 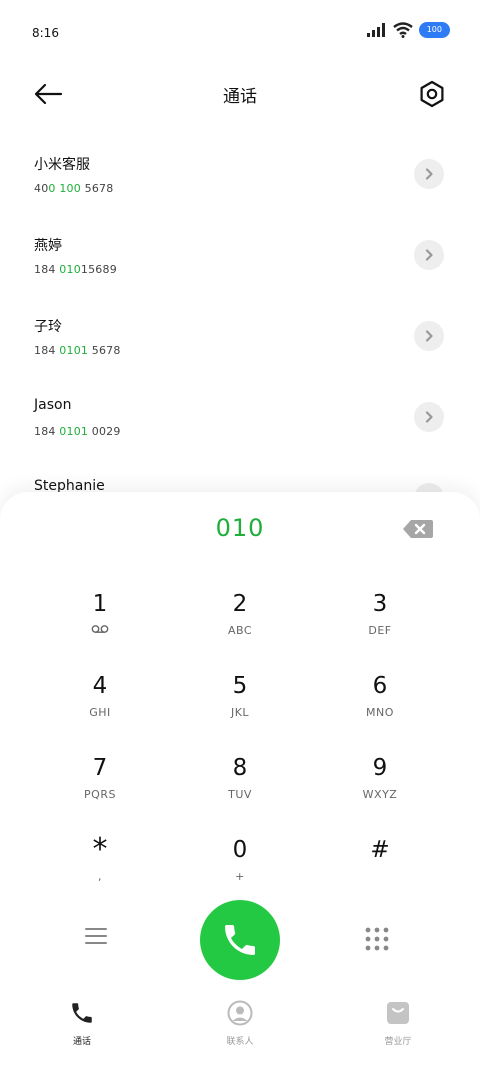 I want to click on contact-row: 燕婷 184 01015689, so click(x=240, y=259).